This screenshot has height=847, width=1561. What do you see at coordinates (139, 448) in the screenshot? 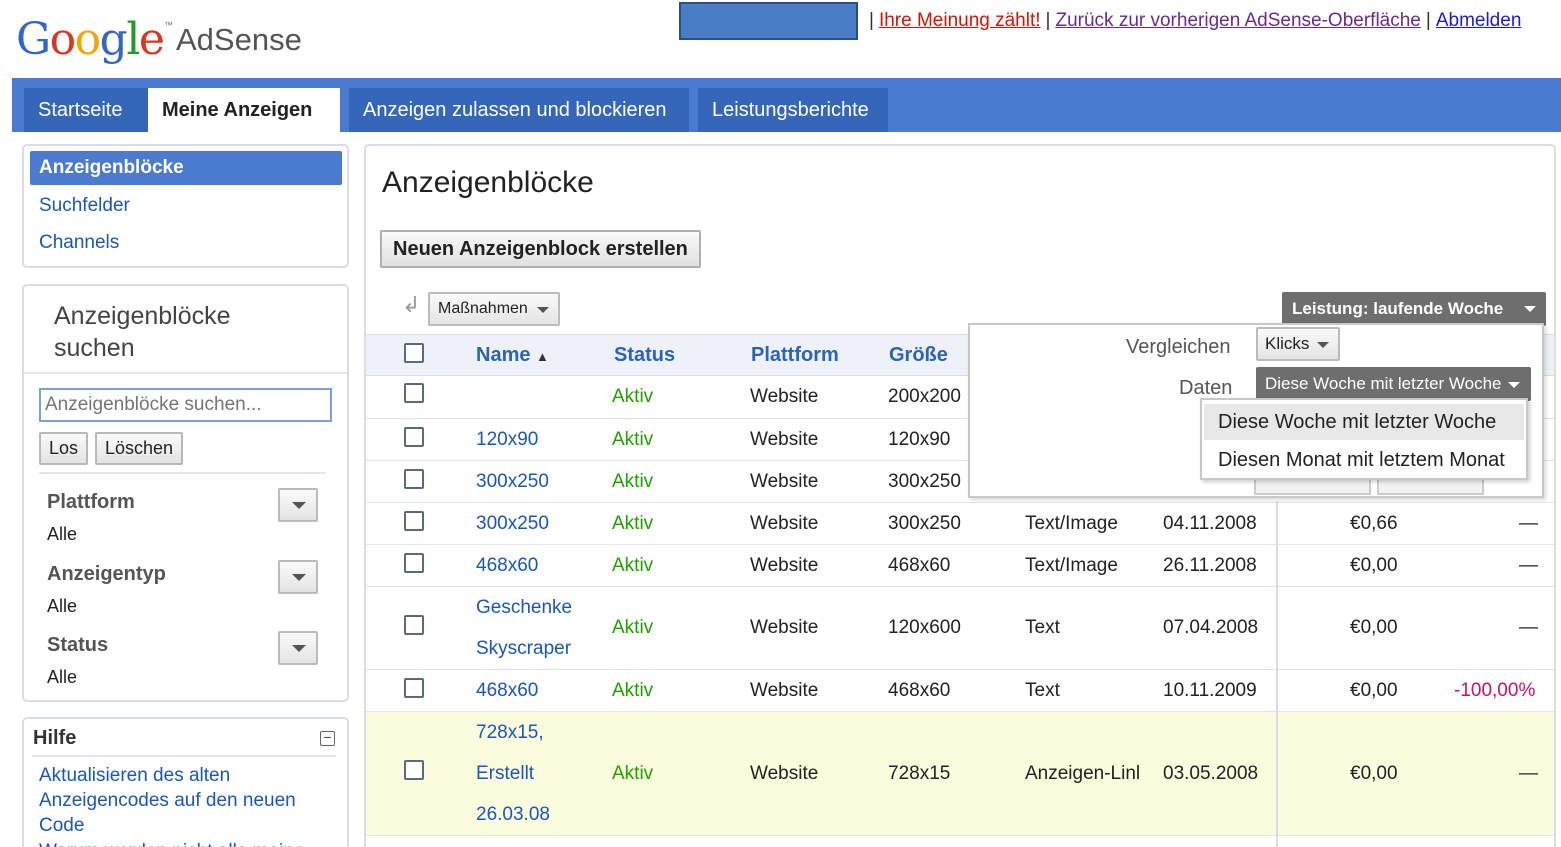
I see `search-clear-button: Löschen` at bounding box center [139, 448].